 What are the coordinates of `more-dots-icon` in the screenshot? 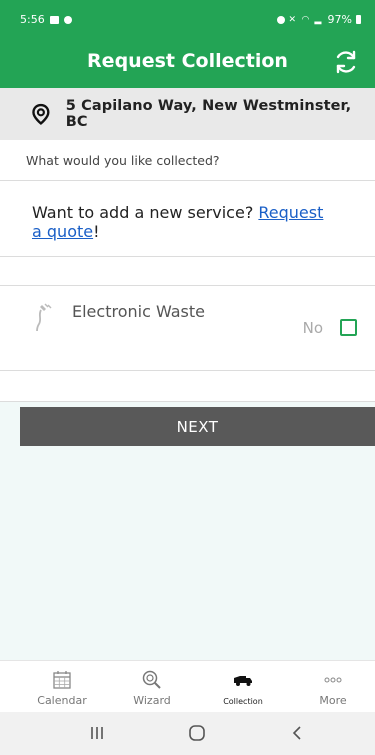 It's located at (333, 680).